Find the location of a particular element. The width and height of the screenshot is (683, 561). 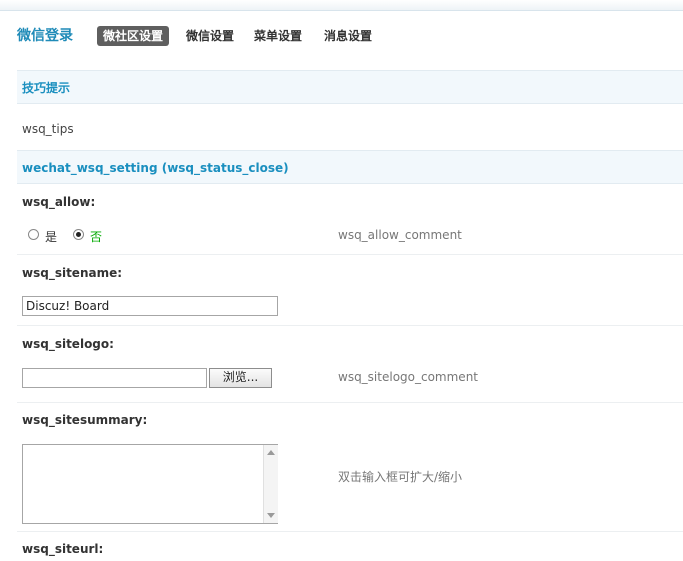

wsq-sitesummary-comment: 双击输入框可扩大/缩小 is located at coordinates (400, 477).